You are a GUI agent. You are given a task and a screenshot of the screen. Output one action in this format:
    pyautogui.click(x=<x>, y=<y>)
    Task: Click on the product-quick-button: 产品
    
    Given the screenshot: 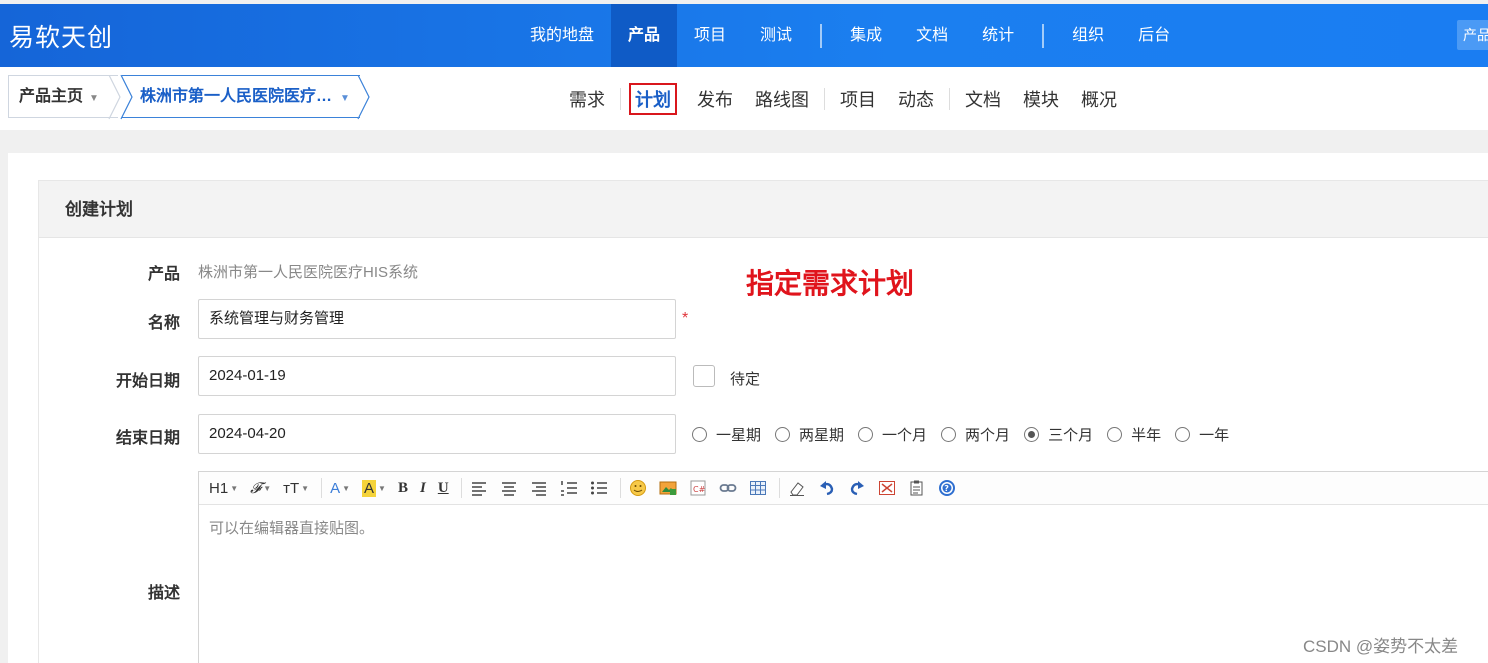 What is the action you would take?
    pyautogui.click(x=1472, y=35)
    